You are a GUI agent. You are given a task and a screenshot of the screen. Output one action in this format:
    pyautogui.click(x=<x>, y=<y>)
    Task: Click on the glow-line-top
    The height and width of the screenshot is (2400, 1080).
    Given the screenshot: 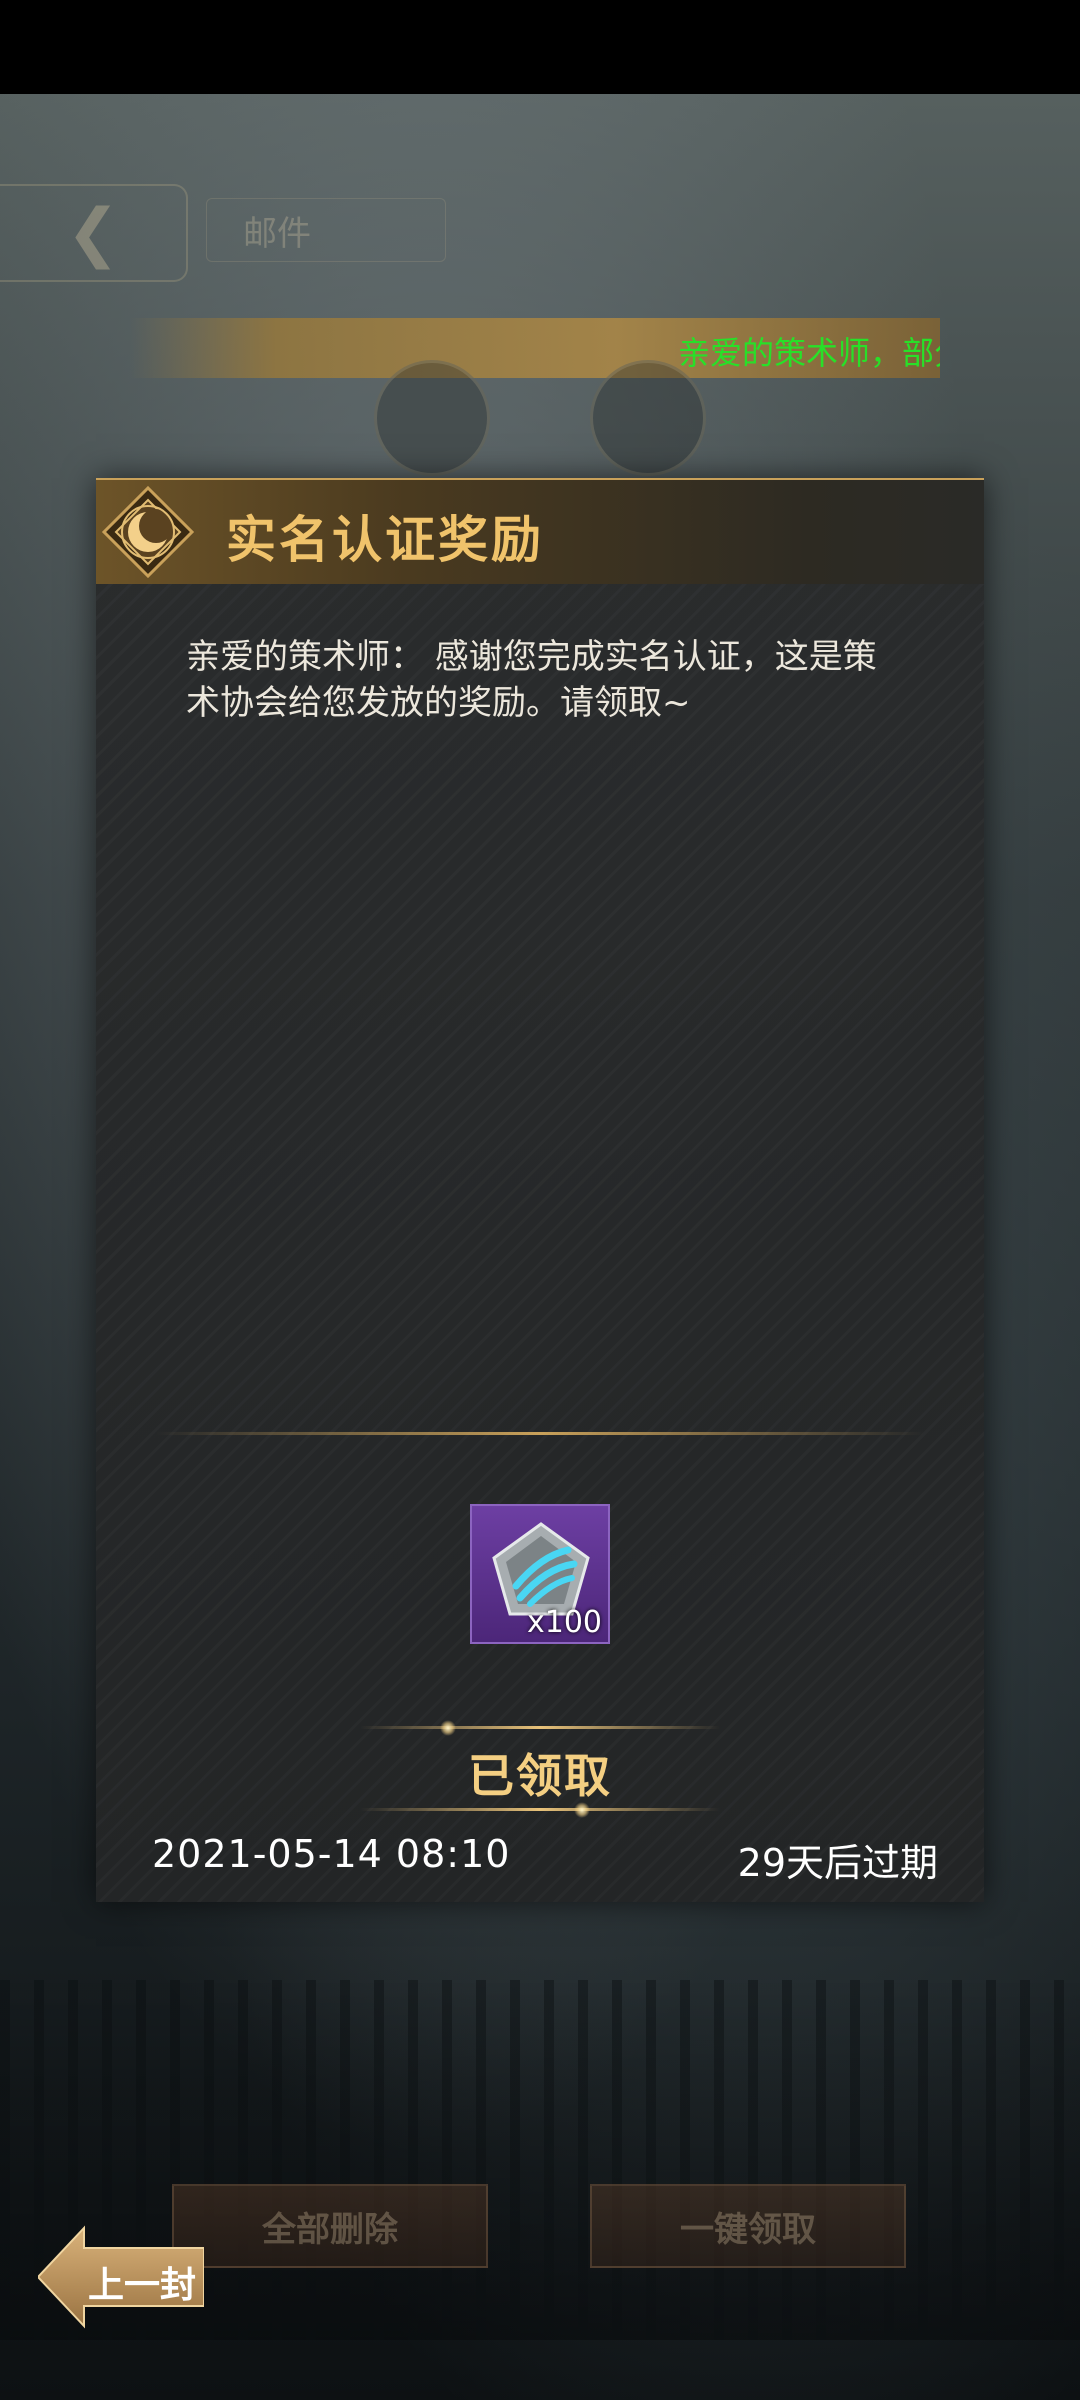 What is the action you would take?
    pyautogui.click(x=540, y=1727)
    